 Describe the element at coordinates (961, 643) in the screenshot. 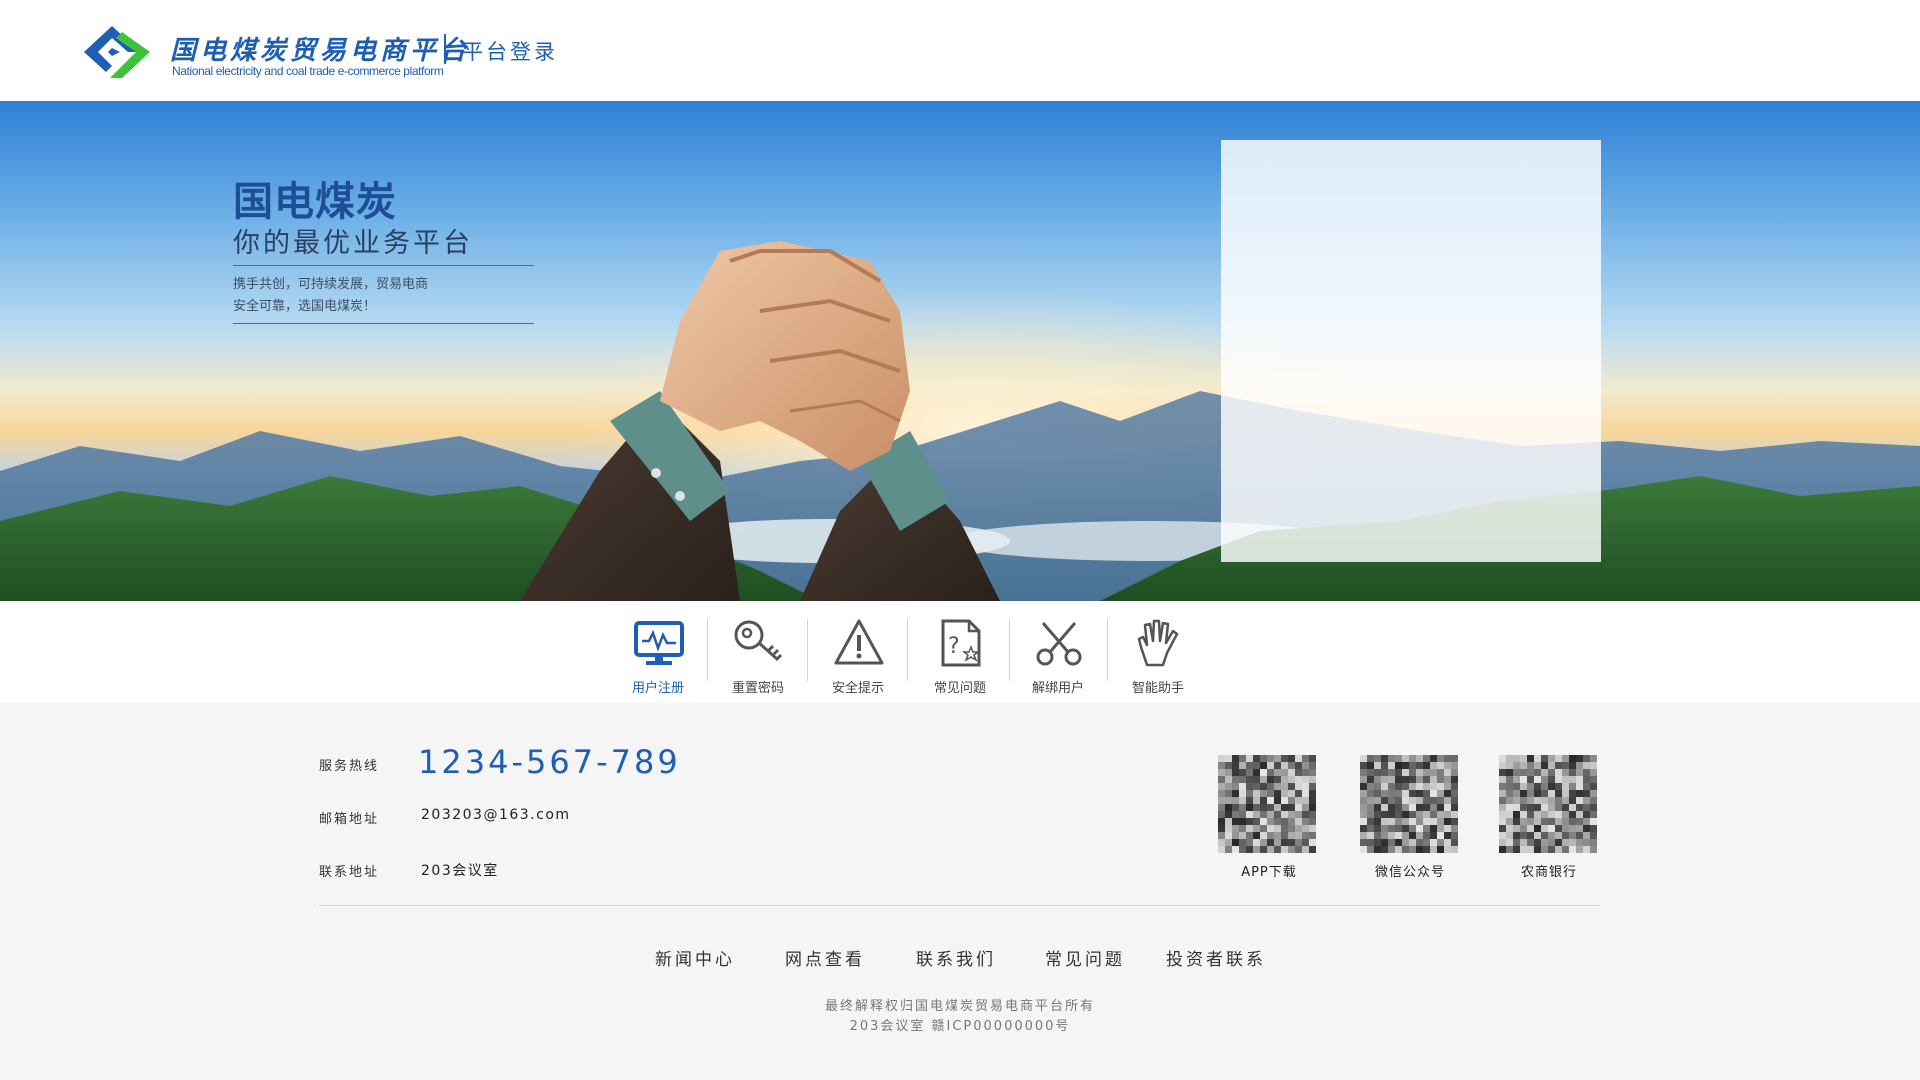

I see `question-document-icon: ?` at that location.